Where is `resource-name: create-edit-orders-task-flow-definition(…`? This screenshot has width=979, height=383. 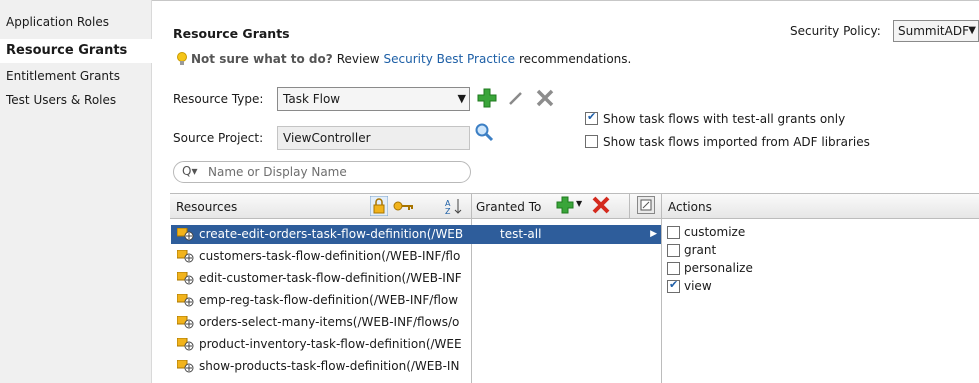
resource-name: create-edit-orders-task-flow-definition(… is located at coordinates (331, 234).